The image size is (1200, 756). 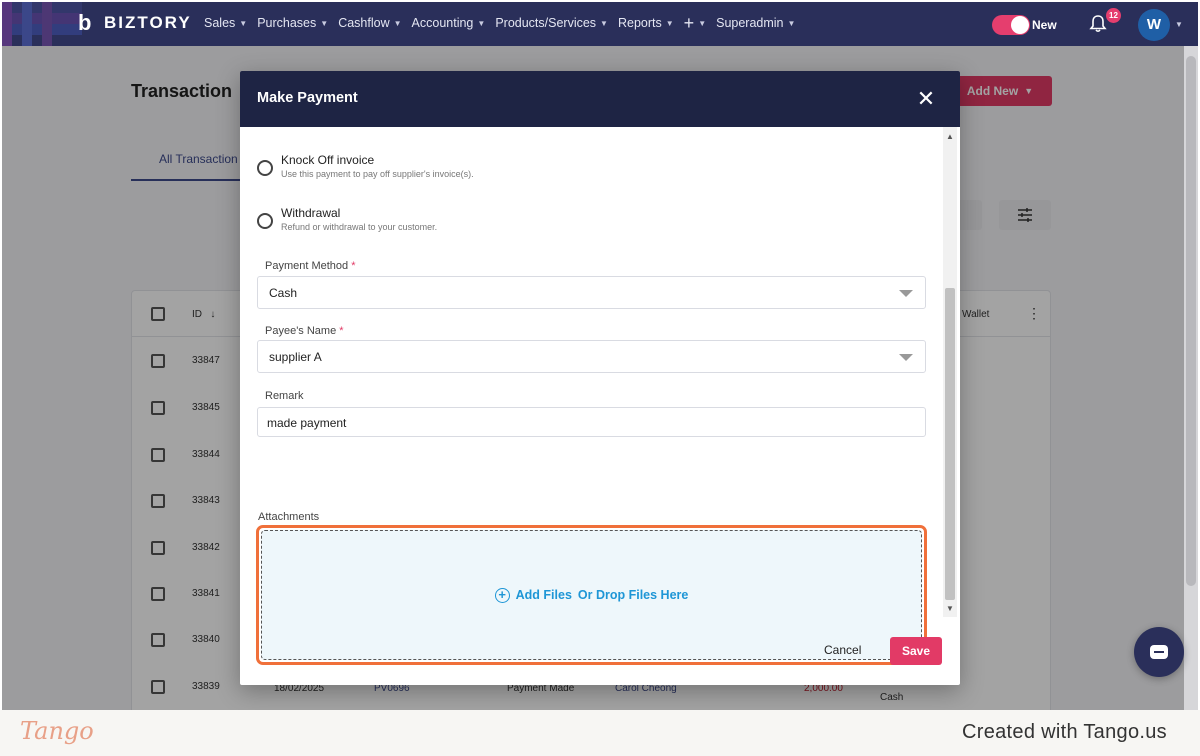 What do you see at coordinates (600, 651) in the screenshot?
I see `modal-footer: Cancel Save` at bounding box center [600, 651].